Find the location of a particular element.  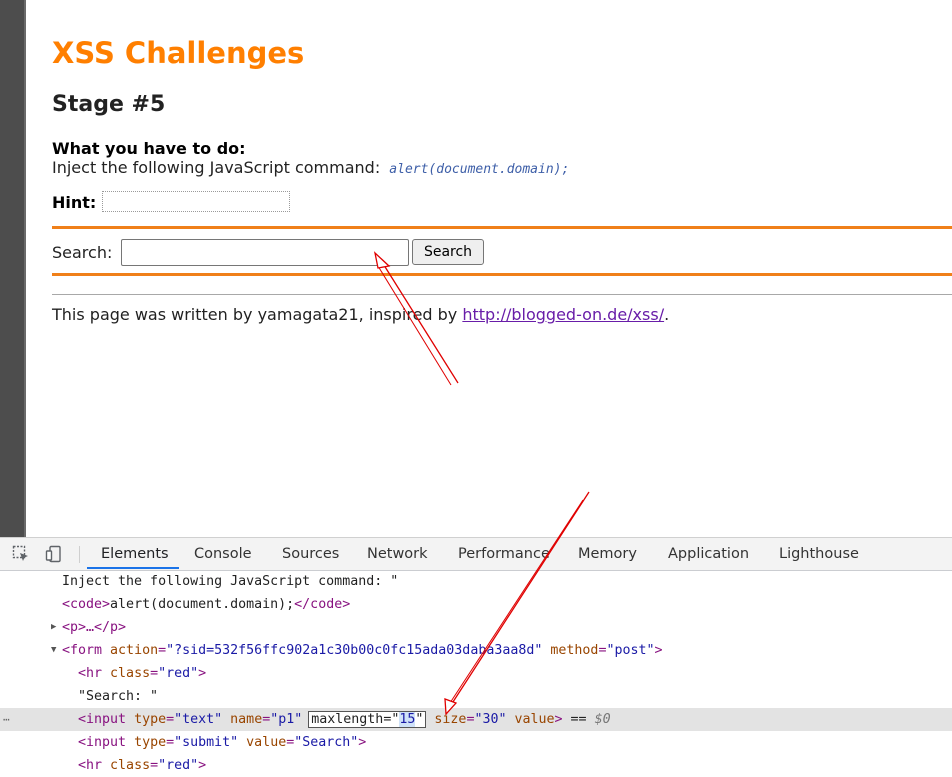

browser-side-strip is located at coordinates (13, 268).